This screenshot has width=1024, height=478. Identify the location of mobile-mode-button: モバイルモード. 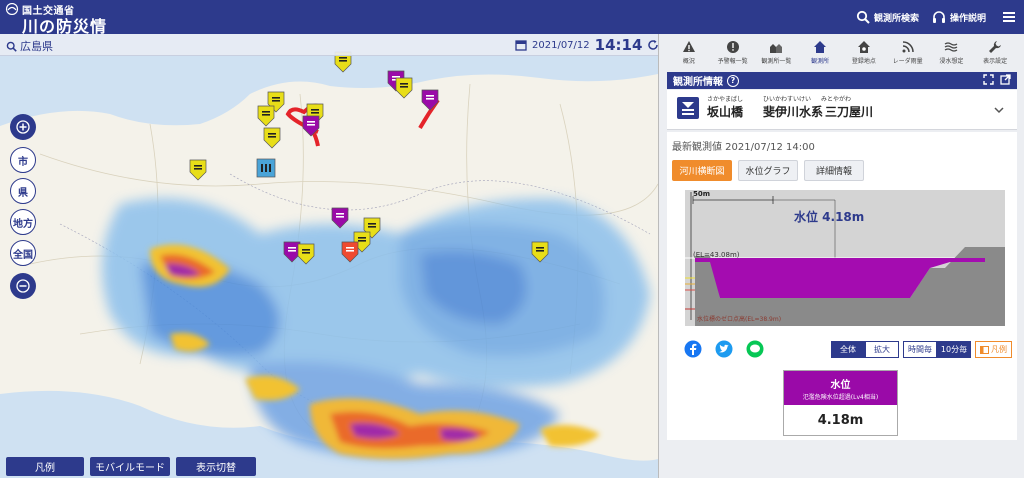
(130, 466).